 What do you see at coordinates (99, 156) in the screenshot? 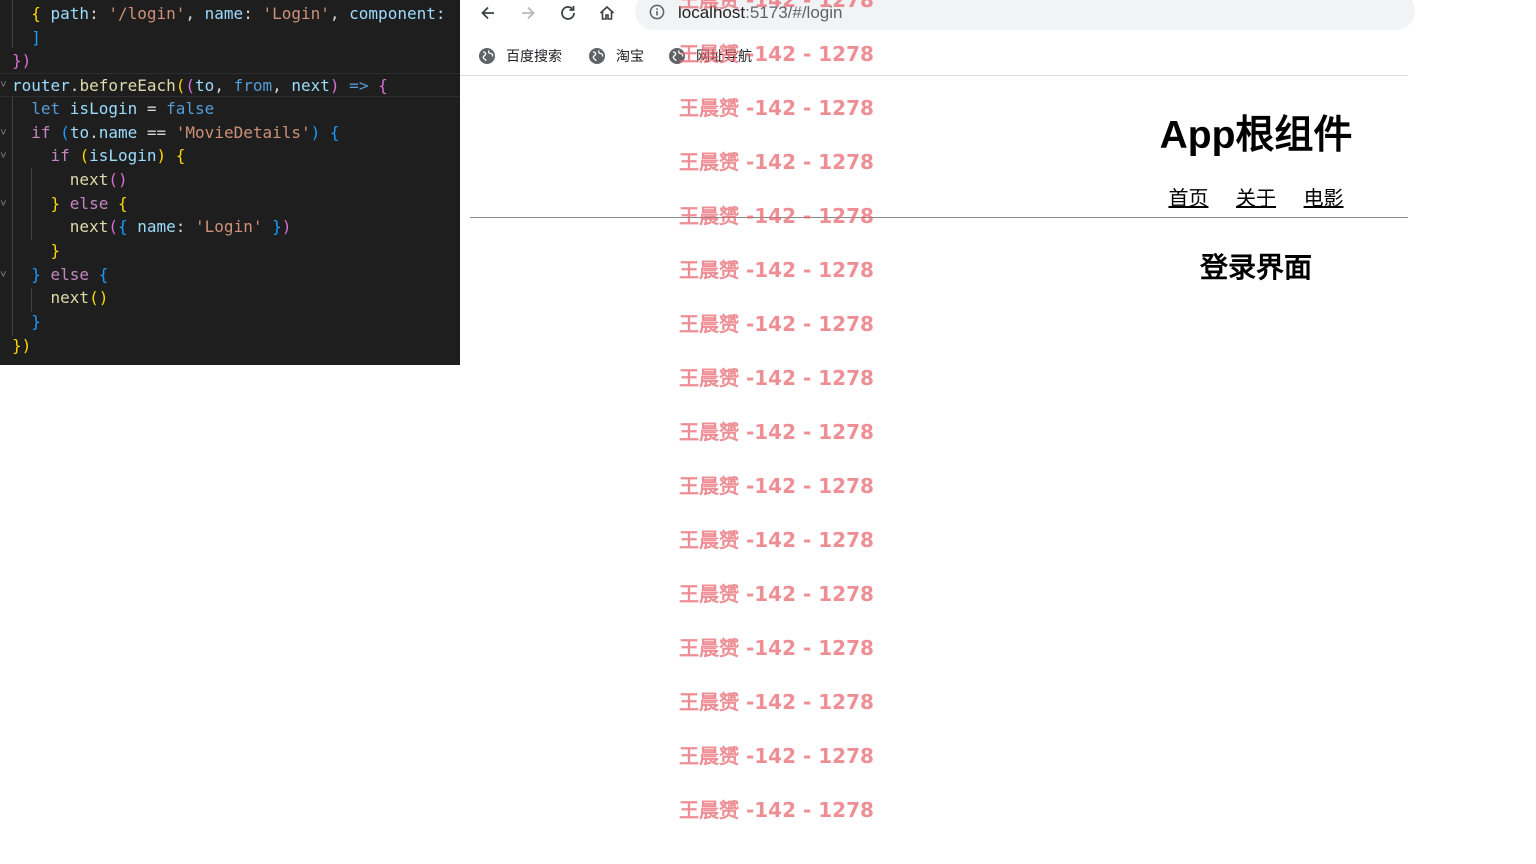
I see `code-line: if (isLogin) {` at bounding box center [99, 156].